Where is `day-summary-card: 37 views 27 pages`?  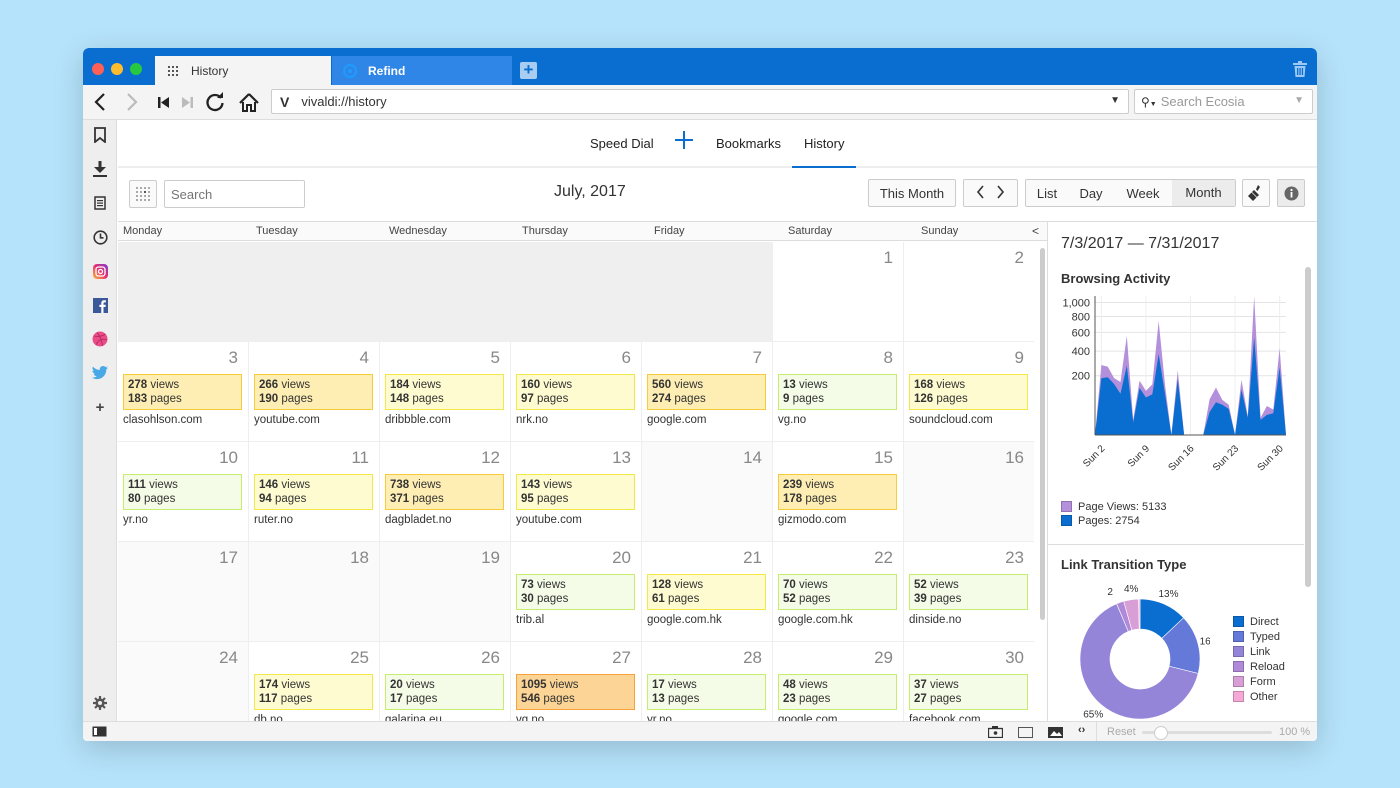 day-summary-card: 37 views 27 pages is located at coordinates (968, 692).